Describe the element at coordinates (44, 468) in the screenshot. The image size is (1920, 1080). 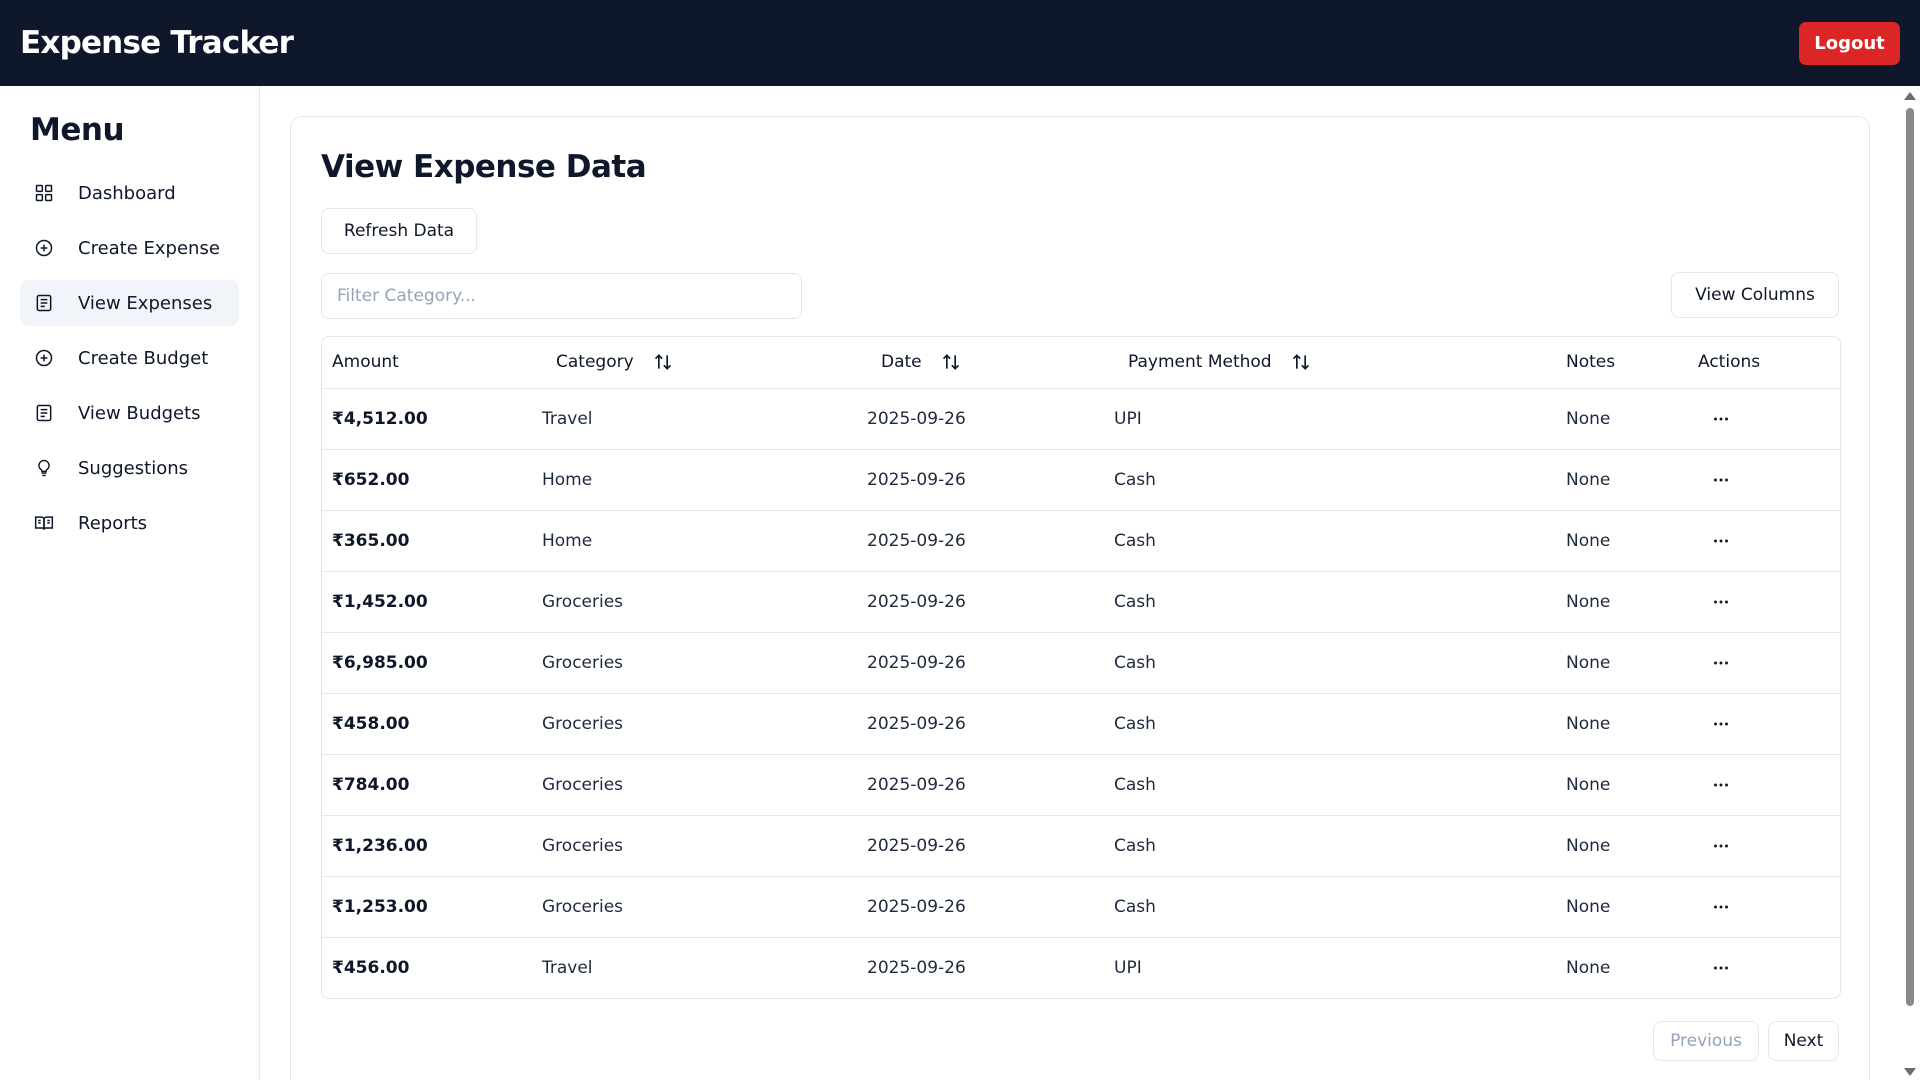
I see `lightbulb-icon` at that location.